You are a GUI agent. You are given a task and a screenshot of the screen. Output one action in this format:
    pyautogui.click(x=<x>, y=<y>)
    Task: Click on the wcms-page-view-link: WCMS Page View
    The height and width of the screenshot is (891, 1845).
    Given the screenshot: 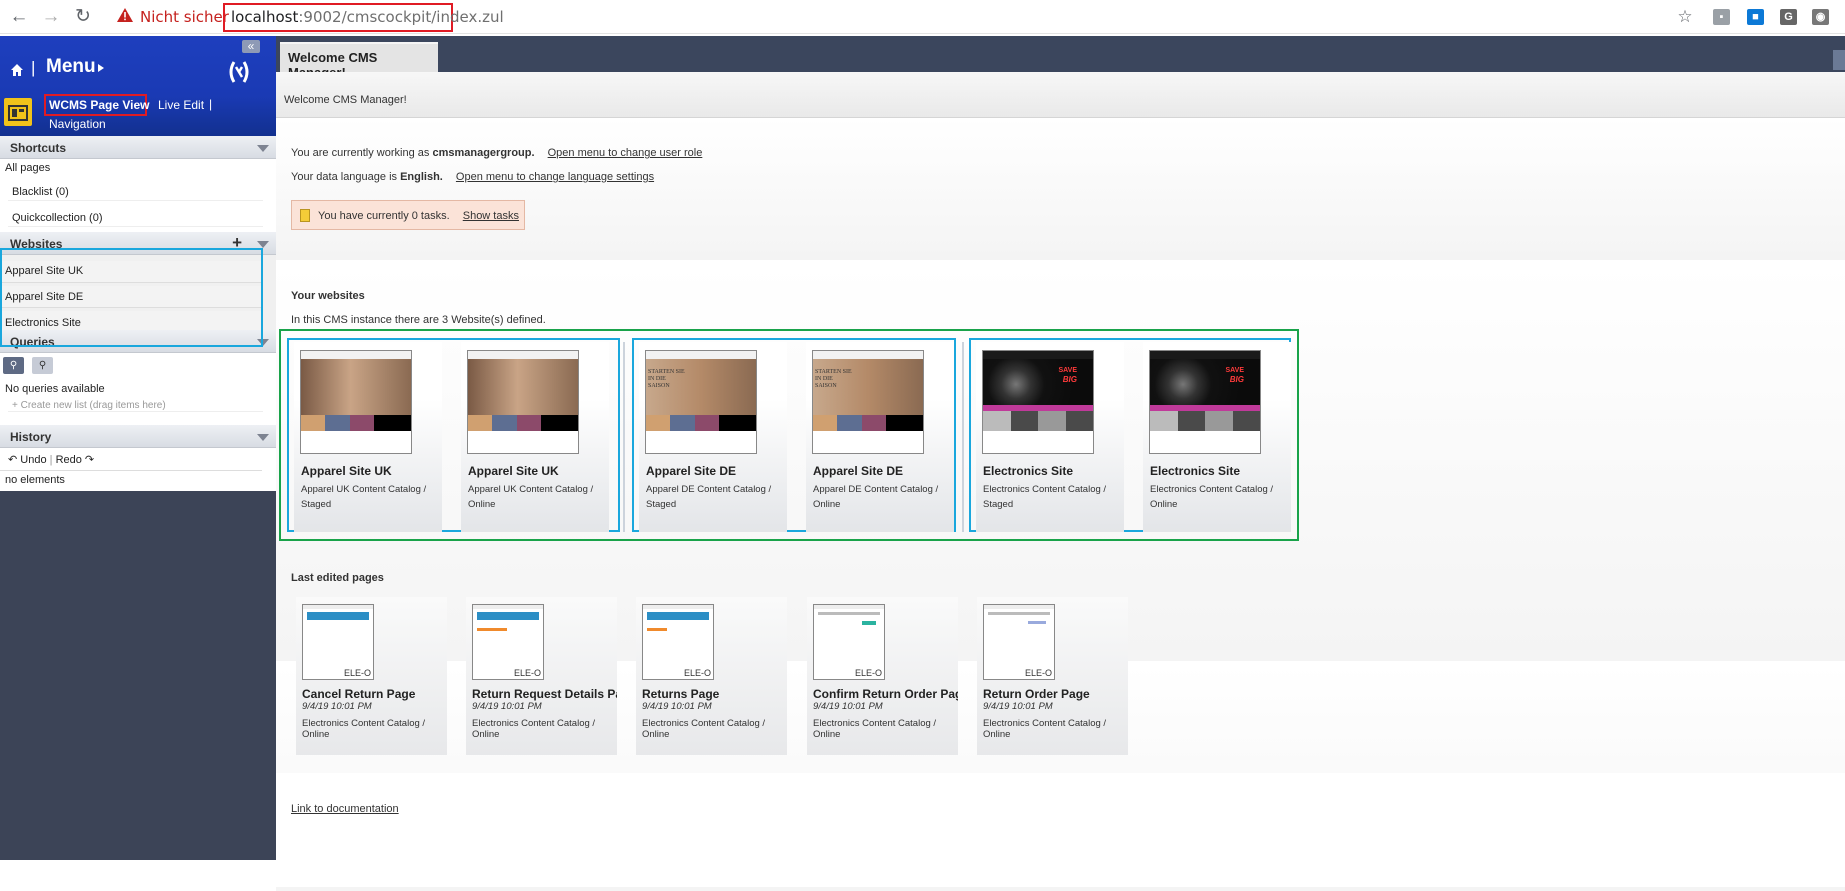 What is the action you would take?
    pyautogui.click(x=99, y=105)
    